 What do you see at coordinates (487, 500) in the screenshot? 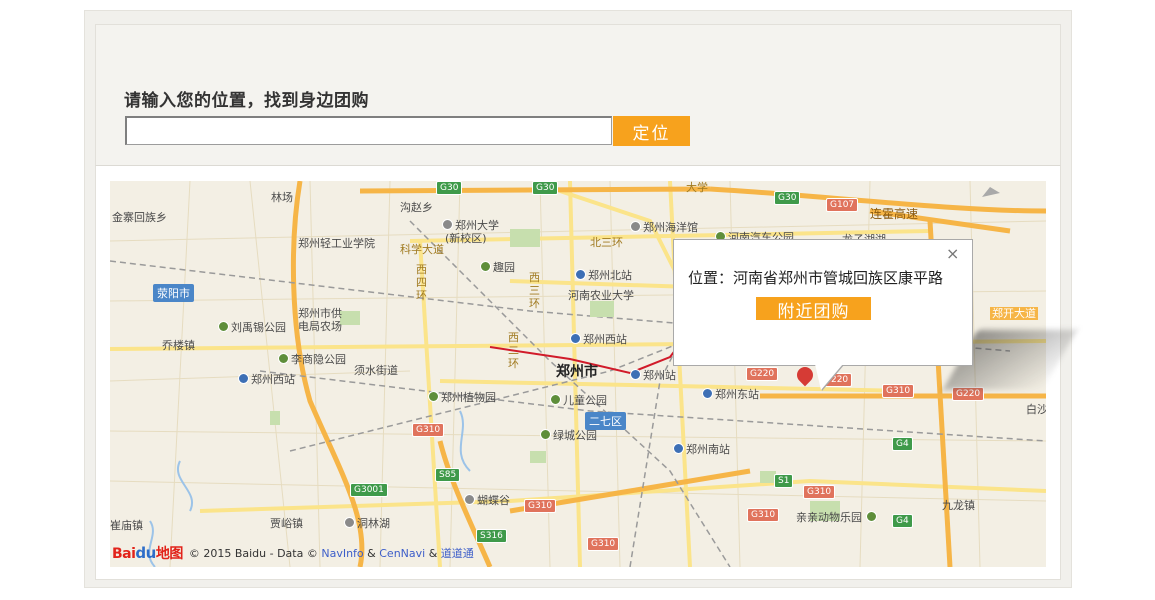
I see `map-label-hudie: 蝴蝶谷` at bounding box center [487, 500].